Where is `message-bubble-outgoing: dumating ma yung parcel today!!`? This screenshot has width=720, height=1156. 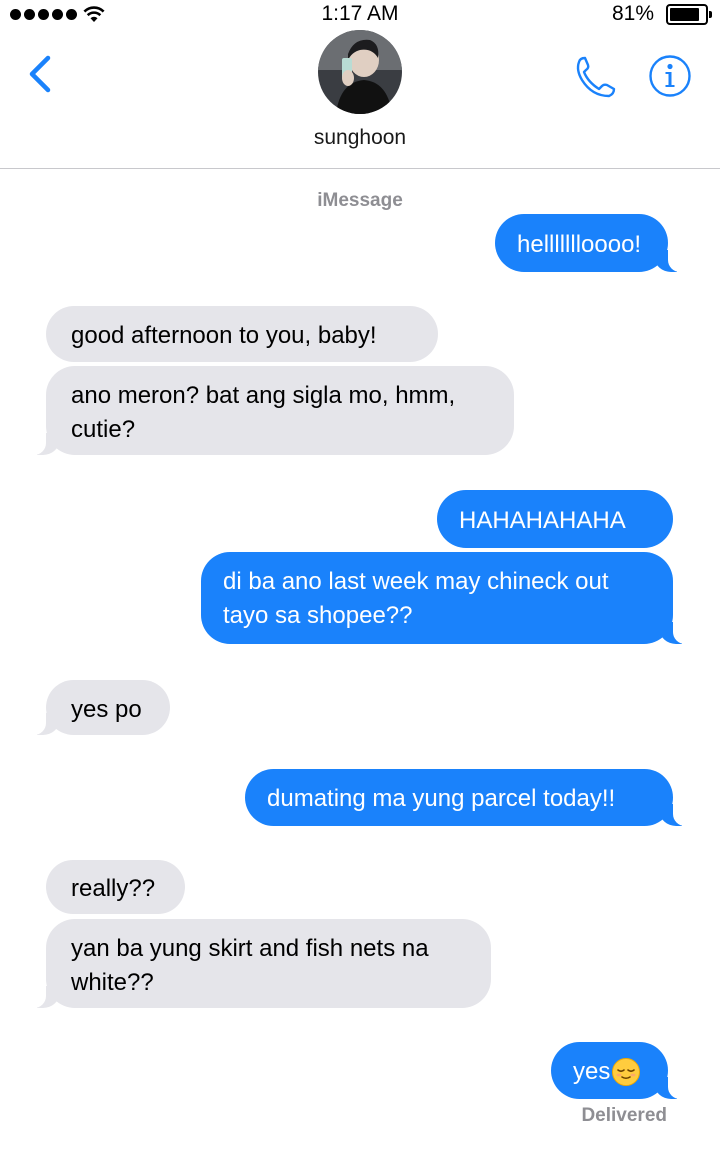
message-bubble-outgoing: dumating ma yung parcel today!! is located at coordinates (468, 797).